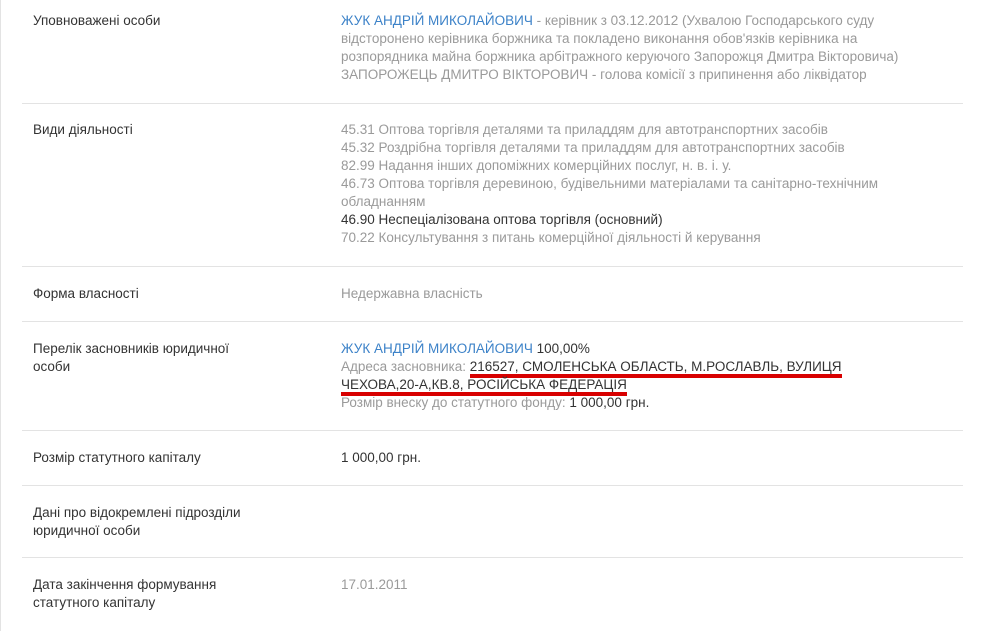 This screenshot has width=991, height=631. I want to click on founder-link: ЖУК АНДРІЙ МИКОЛАЙОВИЧ, so click(437, 348).